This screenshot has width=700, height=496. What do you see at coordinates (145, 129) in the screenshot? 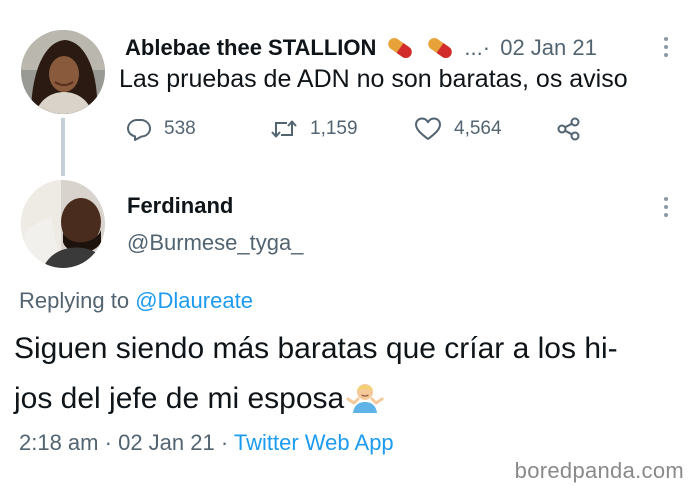
I see `reply-icon` at bounding box center [145, 129].